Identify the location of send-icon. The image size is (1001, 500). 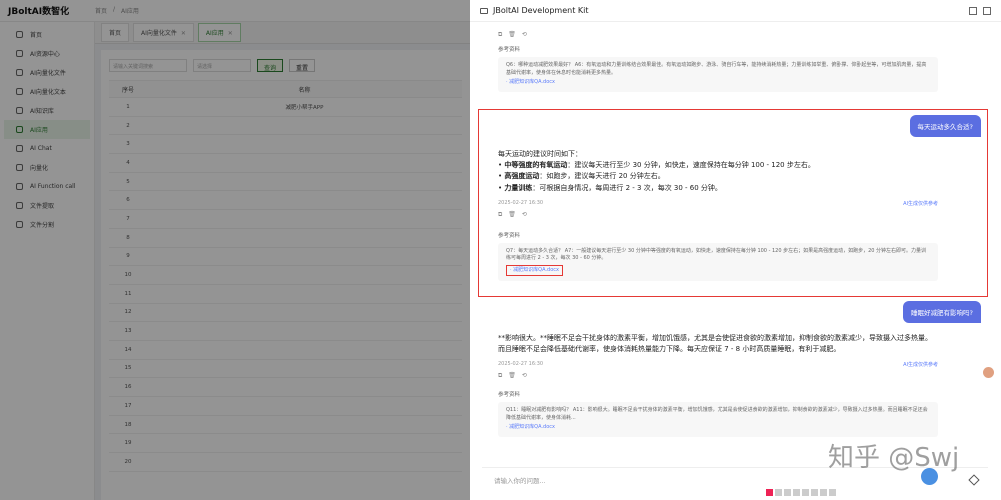
(974, 480).